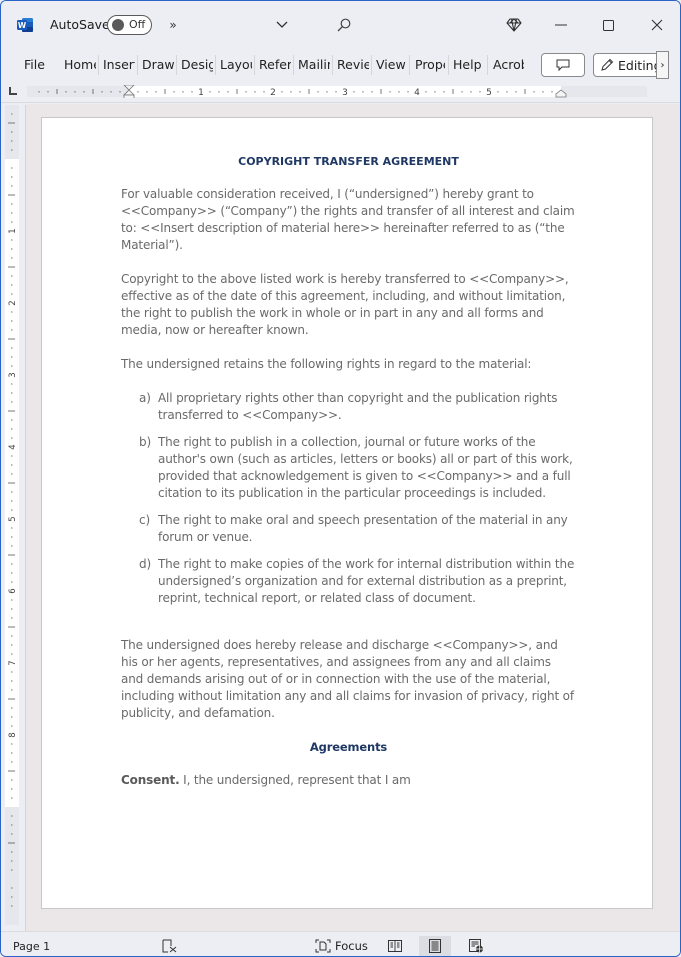  I want to click on pencil-icon, so click(607, 64).